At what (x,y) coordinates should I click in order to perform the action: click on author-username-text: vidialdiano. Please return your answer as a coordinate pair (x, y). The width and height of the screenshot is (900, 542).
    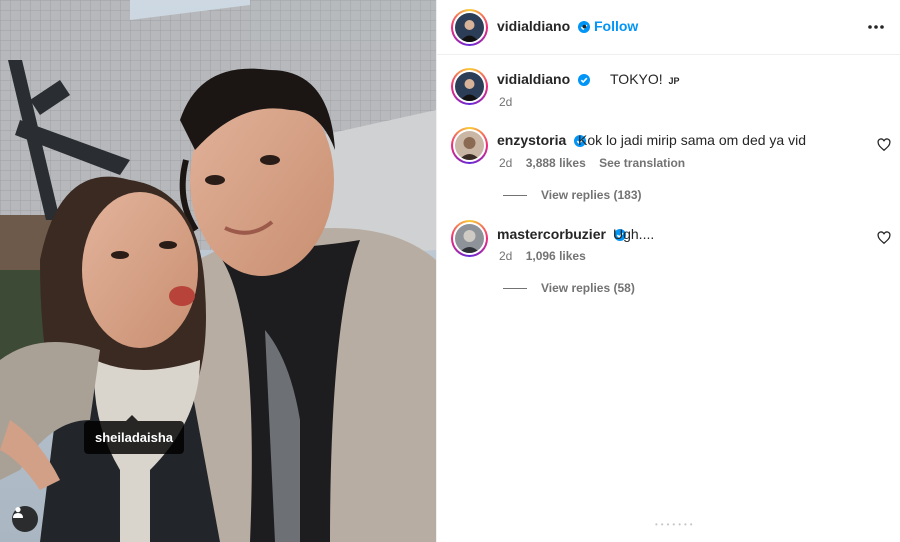
    Looking at the image, I should click on (534, 26).